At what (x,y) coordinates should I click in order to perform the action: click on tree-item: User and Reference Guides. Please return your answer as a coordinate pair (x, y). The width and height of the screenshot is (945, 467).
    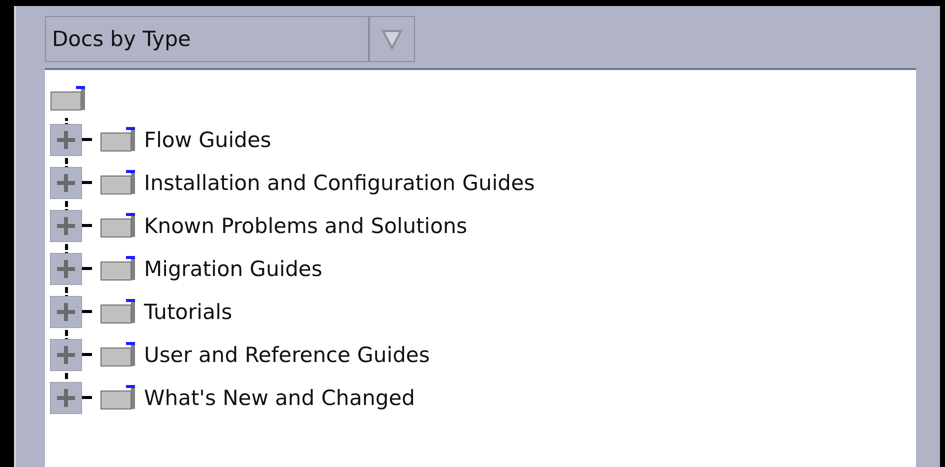
    Looking at the image, I should click on (287, 354).